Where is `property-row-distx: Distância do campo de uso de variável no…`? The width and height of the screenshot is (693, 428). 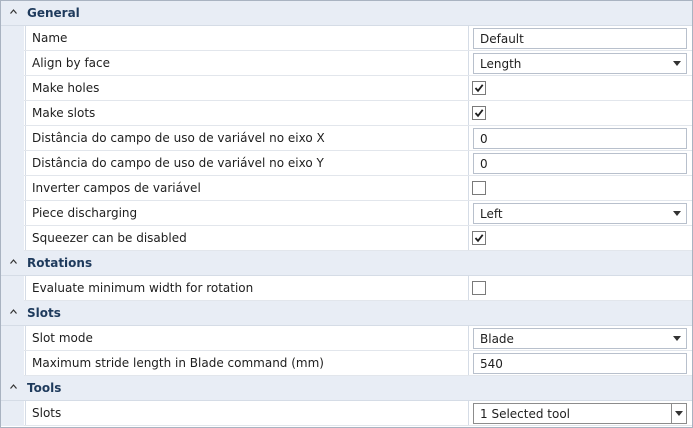 property-row-distx: Distância do campo de uso de variável no… is located at coordinates (346, 138).